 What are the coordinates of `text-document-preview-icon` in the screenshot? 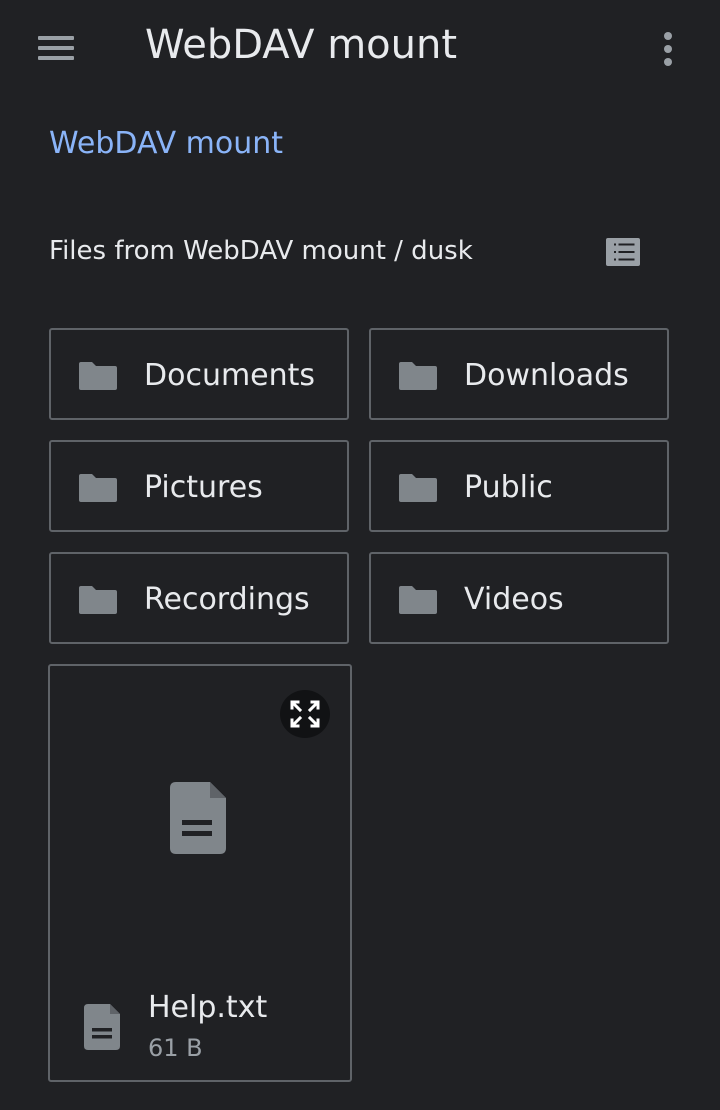 It's located at (198, 818).